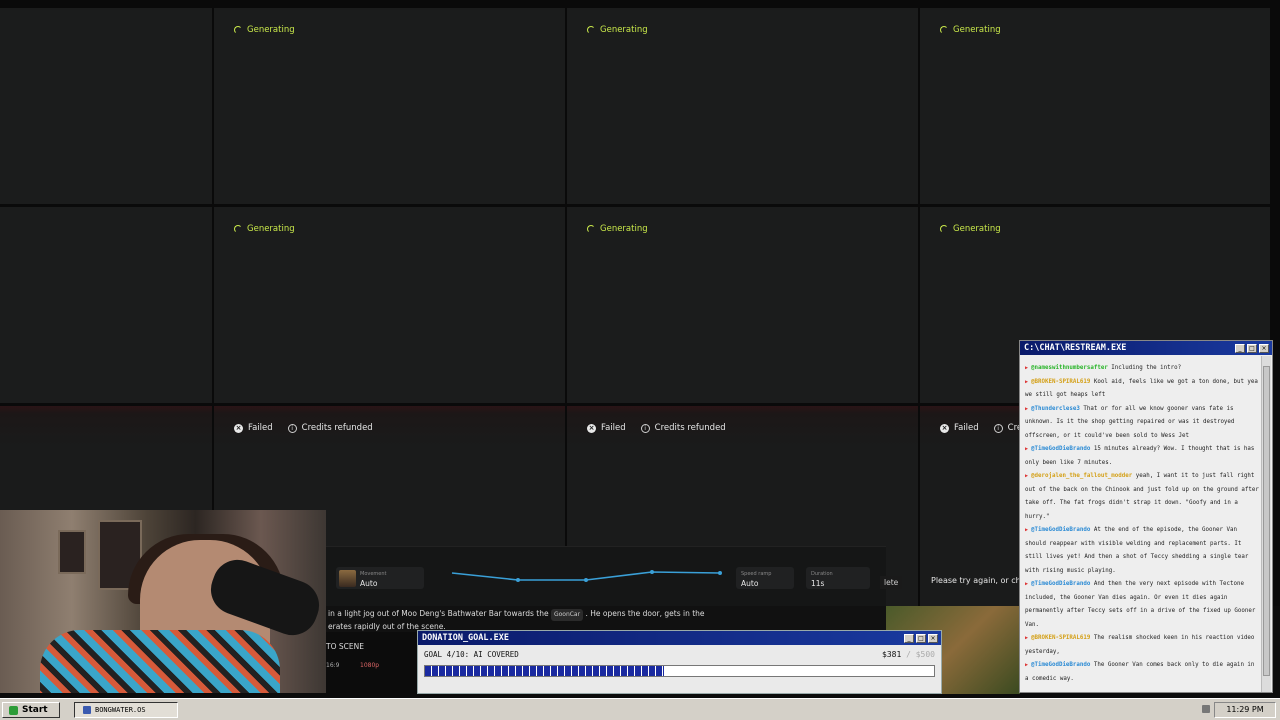 The width and height of the screenshot is (1280, 720). Describe the element at coordinates (545, 671) in the screenshot. I see `donation-progress-fill` at that location.